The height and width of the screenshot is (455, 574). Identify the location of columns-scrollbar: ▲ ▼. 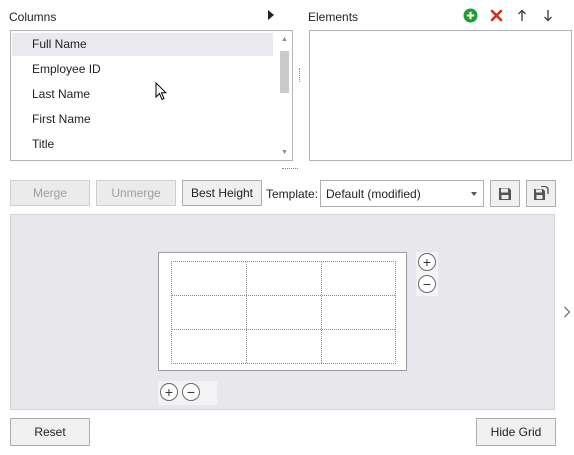
(284, 95).